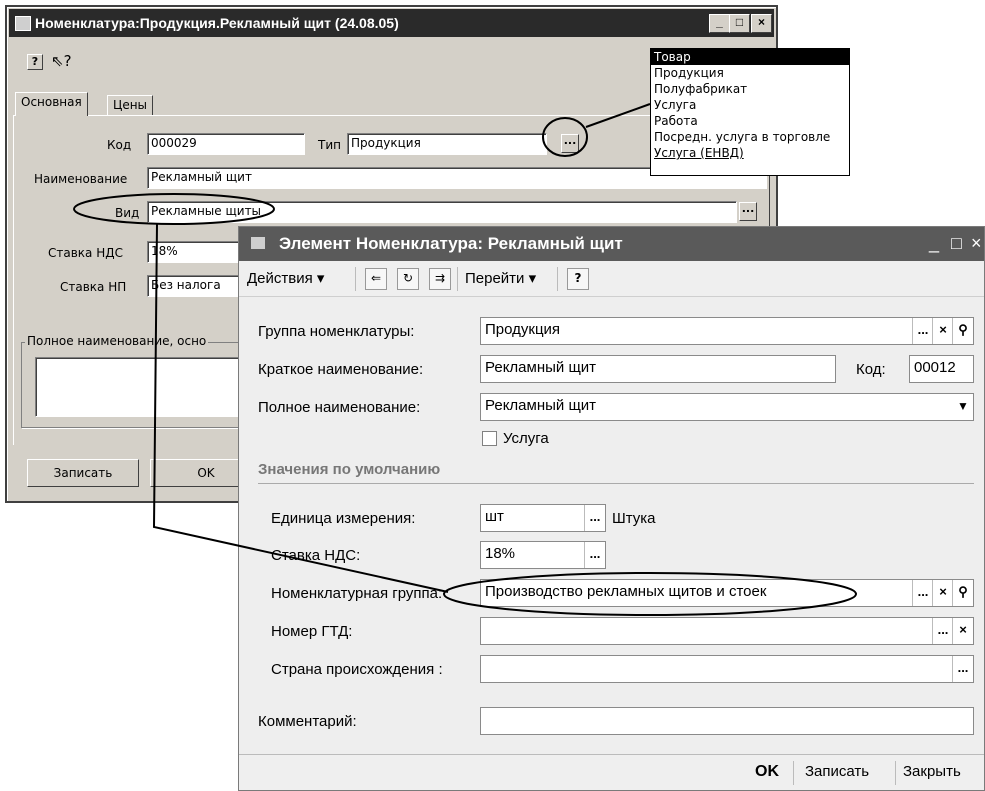 The width and height of the screenshot is (985, 791). Describe the element at coordinates (119, 145) in the screenshot. I see `code-label: Код` at that location.